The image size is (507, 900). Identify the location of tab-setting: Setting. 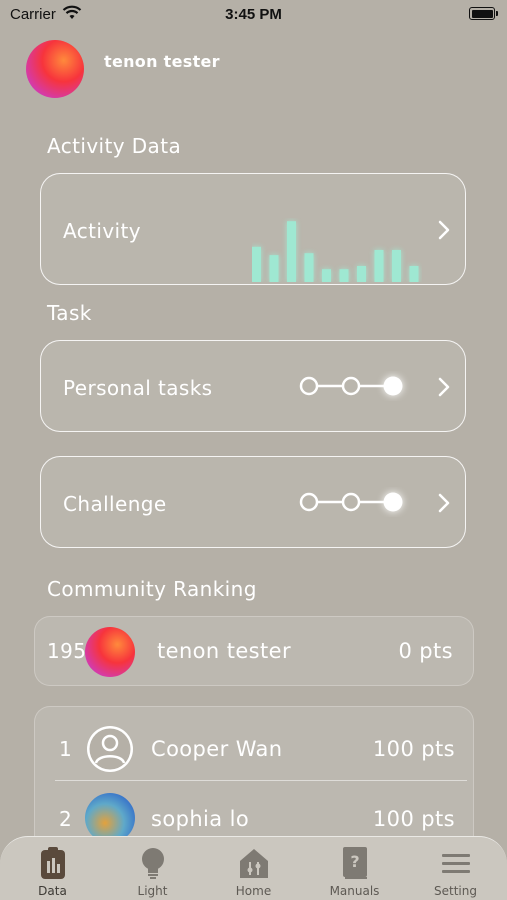
(455, 868).